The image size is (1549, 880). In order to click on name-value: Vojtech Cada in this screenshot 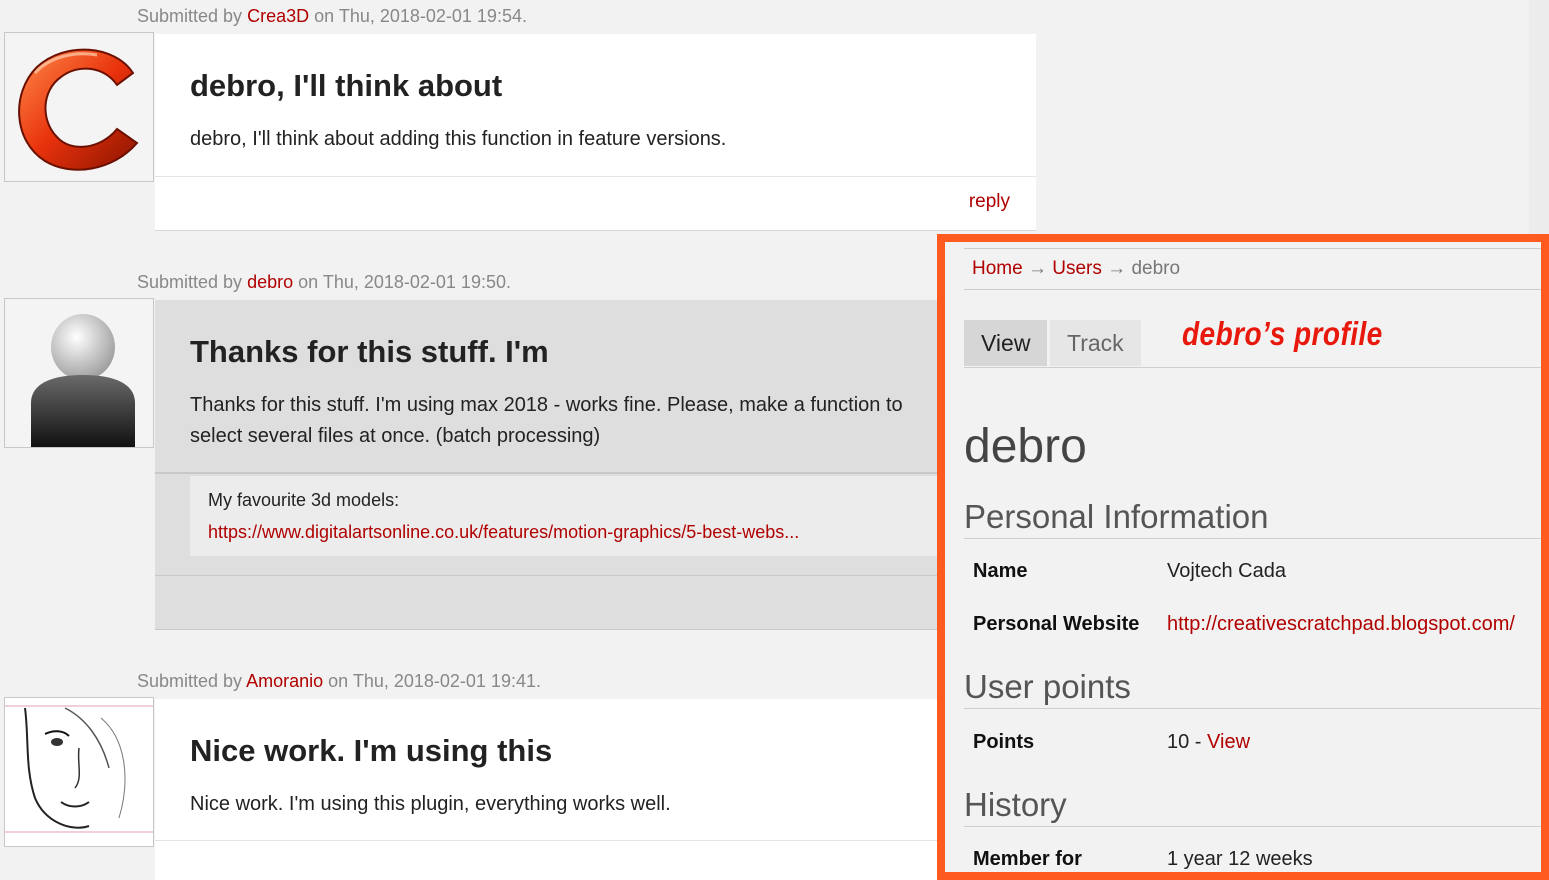, I will do `click(1226, 571)`.